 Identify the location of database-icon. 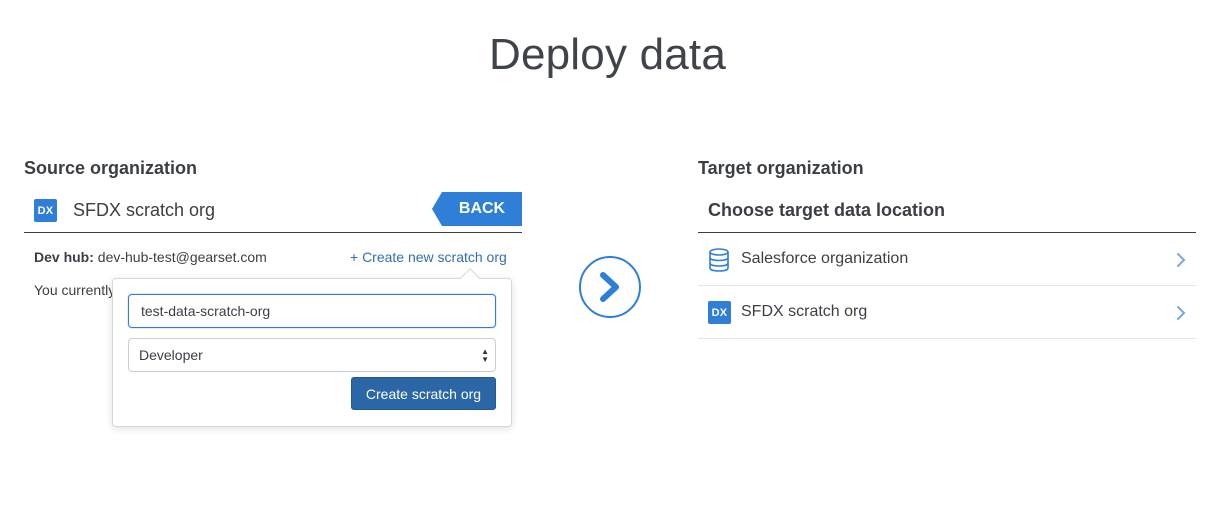
(719, 262).